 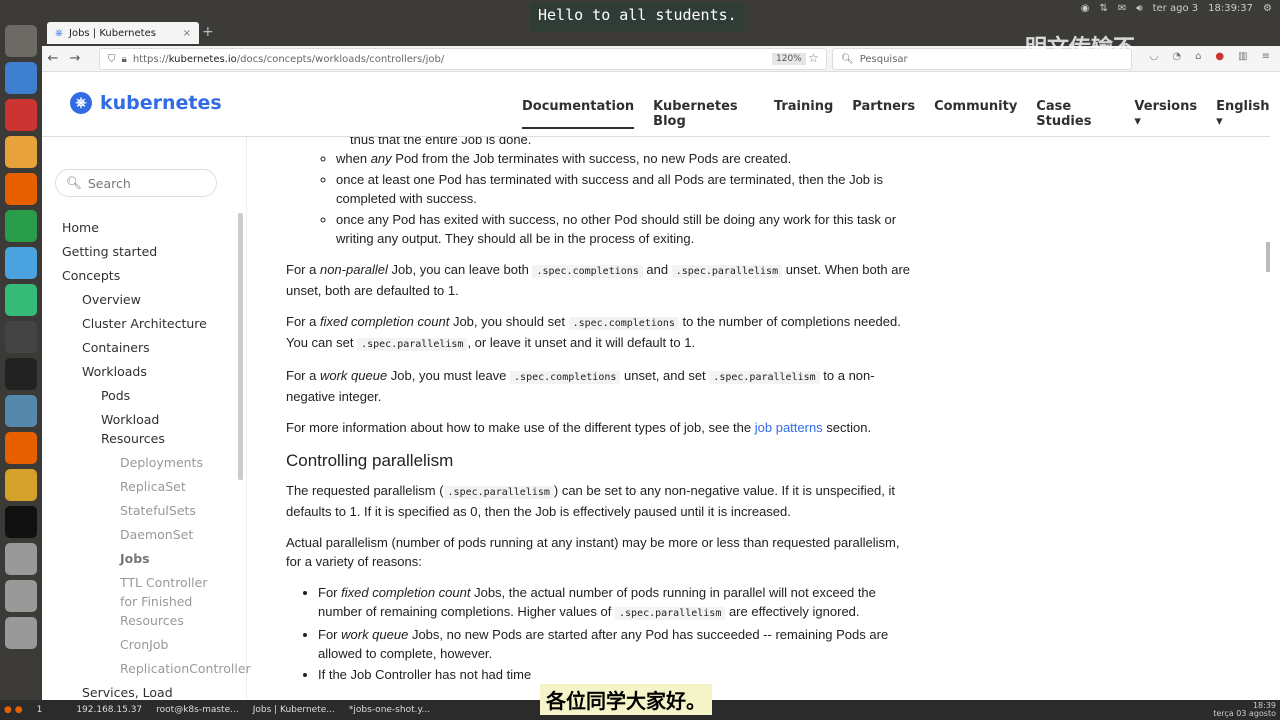 I want to click on sidebar-item-replicationcontroller: ReplicationController, so click(x=185, y=668).